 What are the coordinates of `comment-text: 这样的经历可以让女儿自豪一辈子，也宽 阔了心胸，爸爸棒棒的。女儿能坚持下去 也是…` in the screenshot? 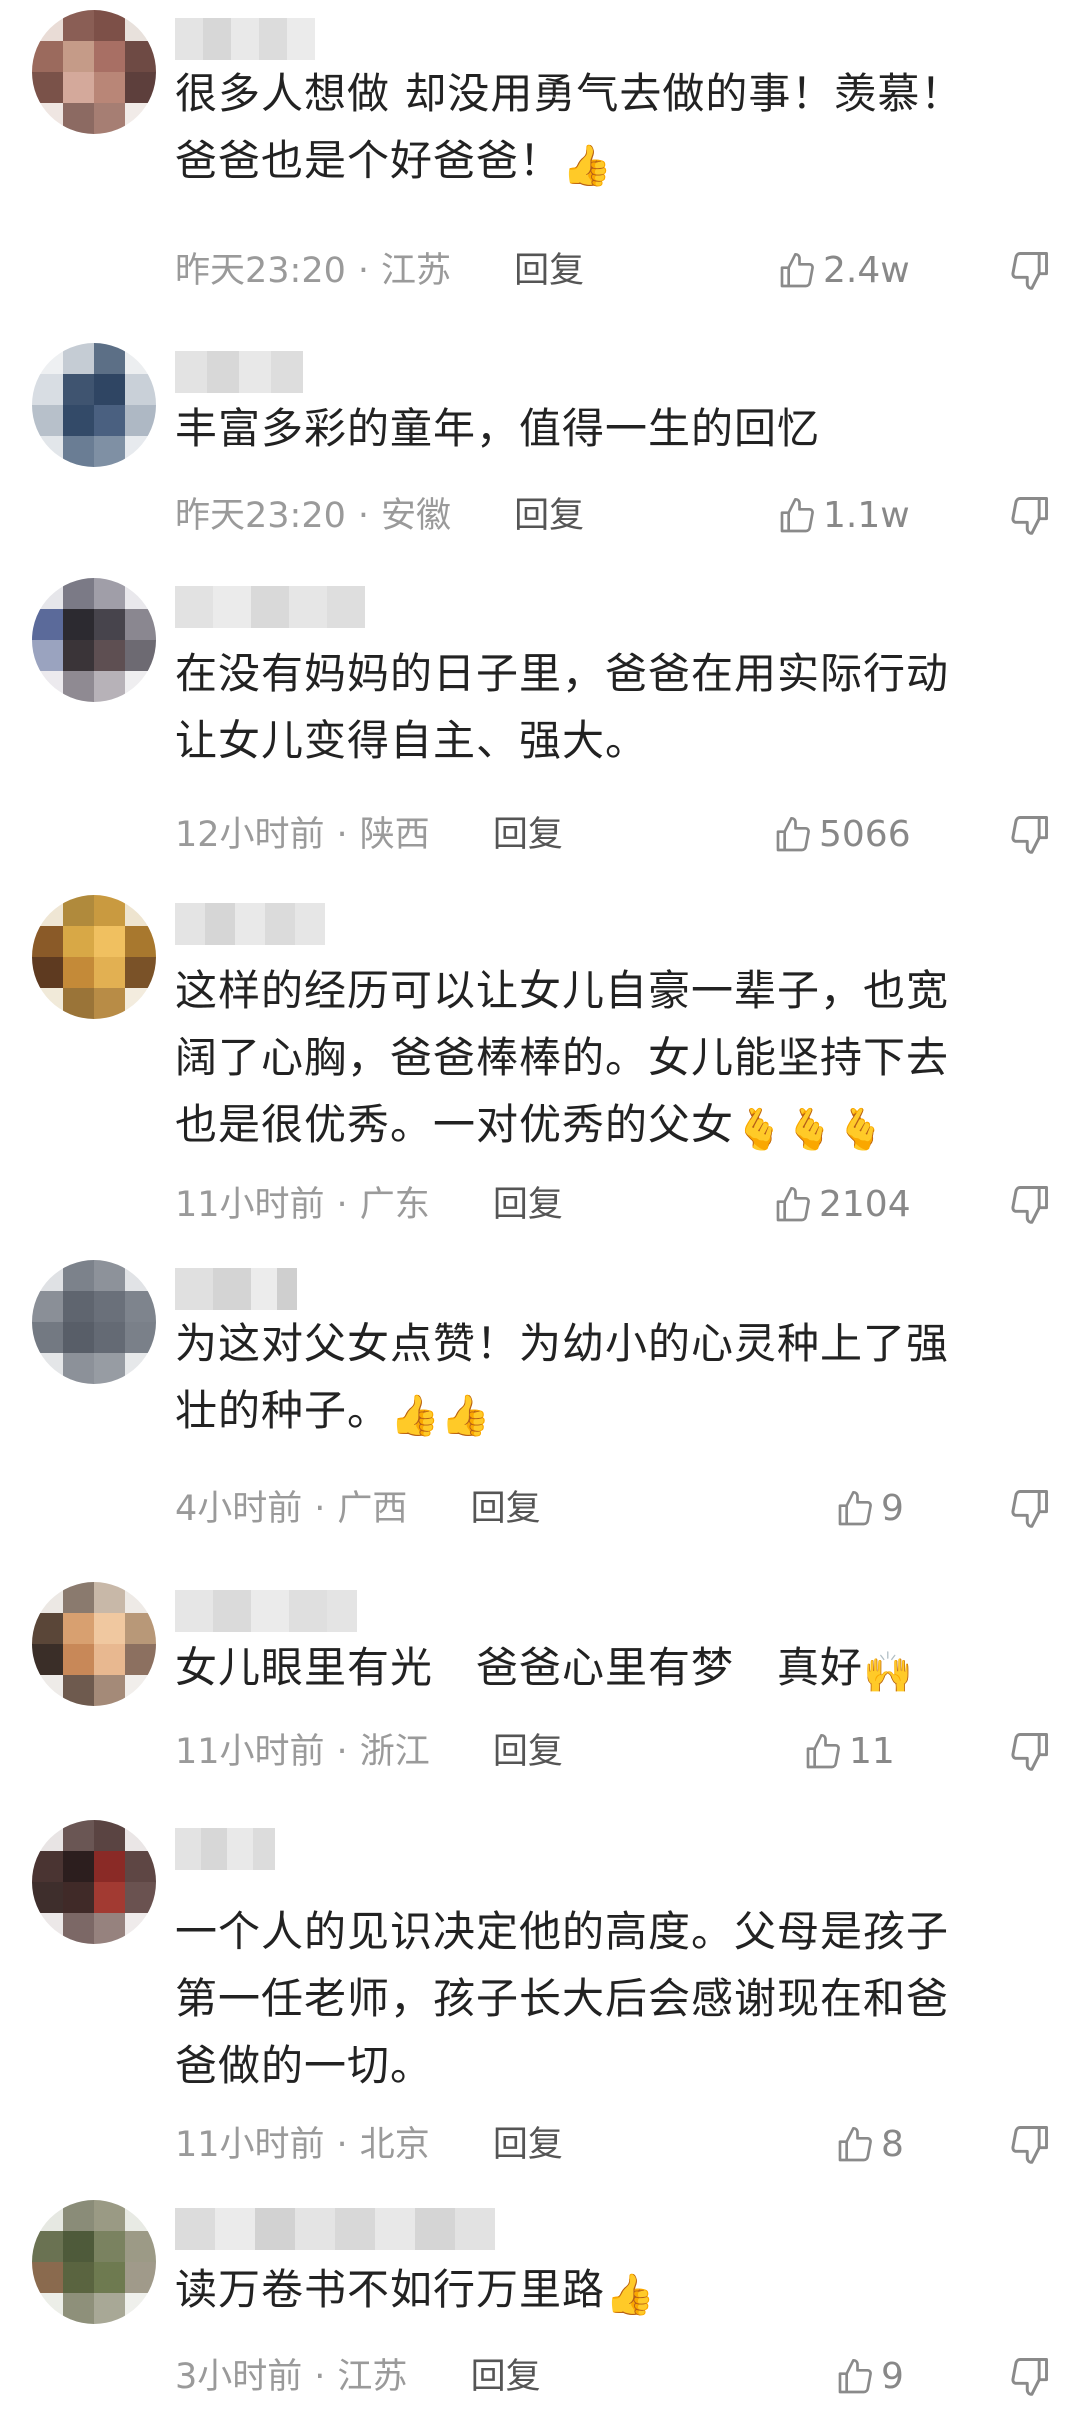 It's located at (592, 1060).